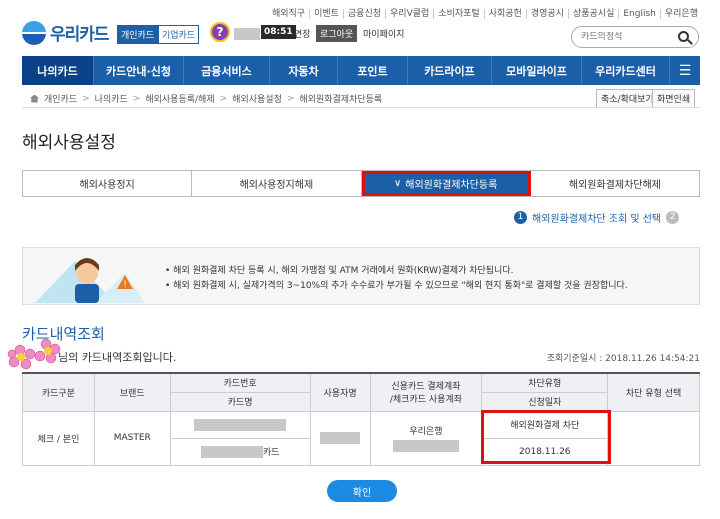  Describe the element at coordinates (240, 401) in the screenshot. I see `col-card-name: 카드명` at that location.